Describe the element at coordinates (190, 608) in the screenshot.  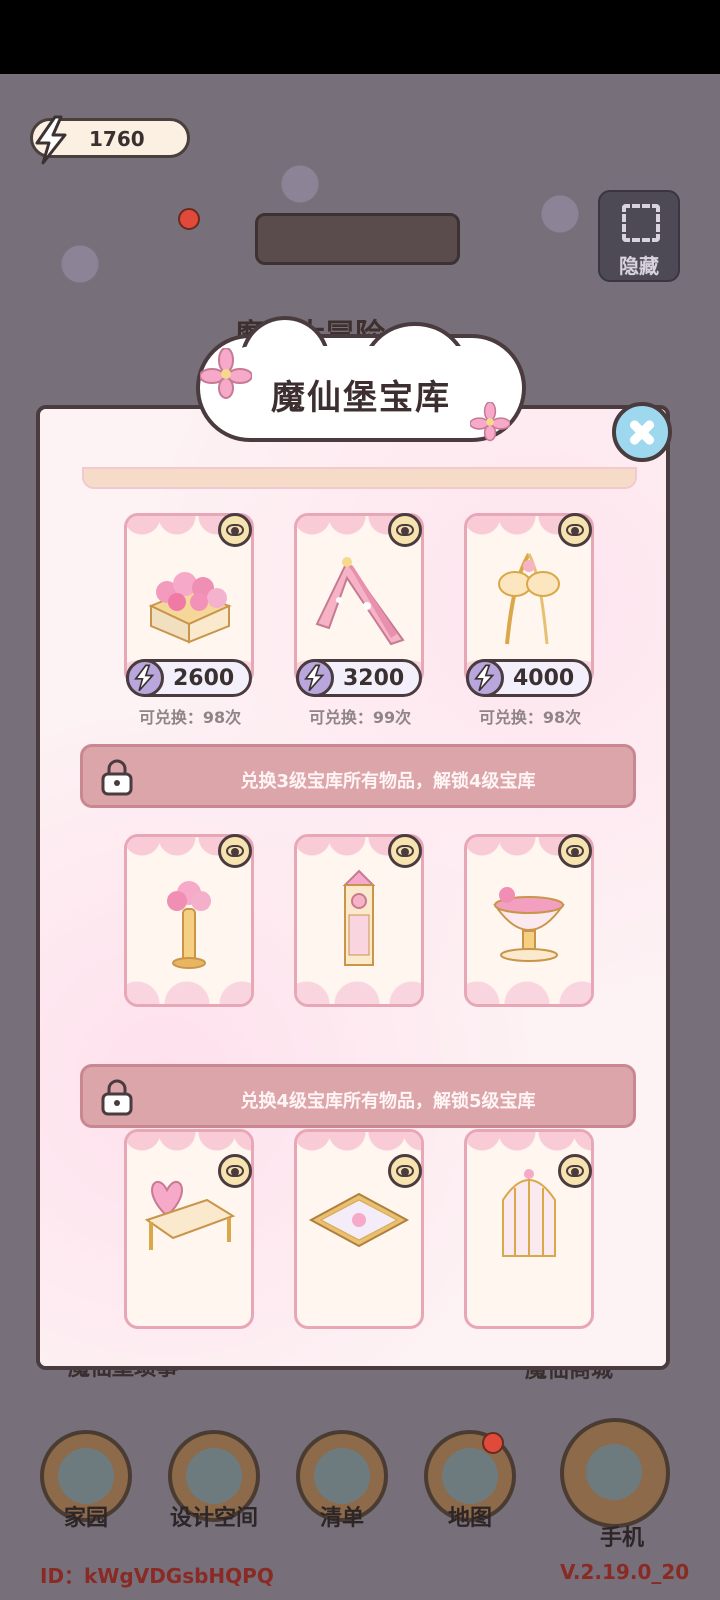
I see `flower-planter-icon` at that location.